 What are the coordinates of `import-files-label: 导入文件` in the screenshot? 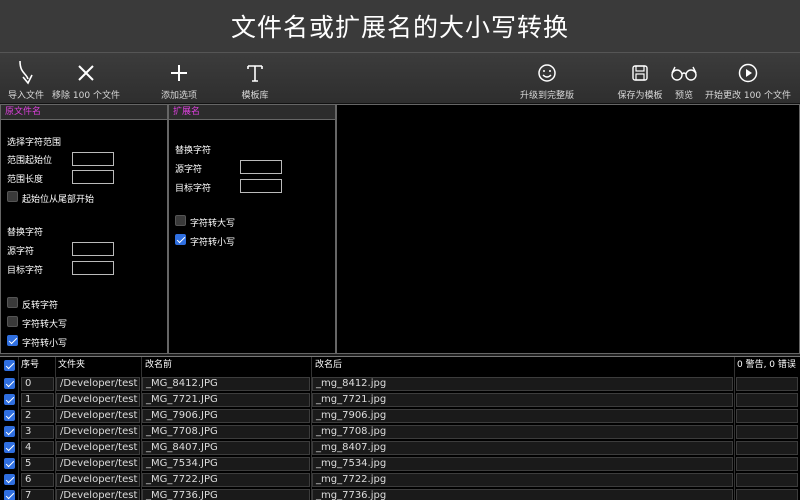 It's located at (25, 96).